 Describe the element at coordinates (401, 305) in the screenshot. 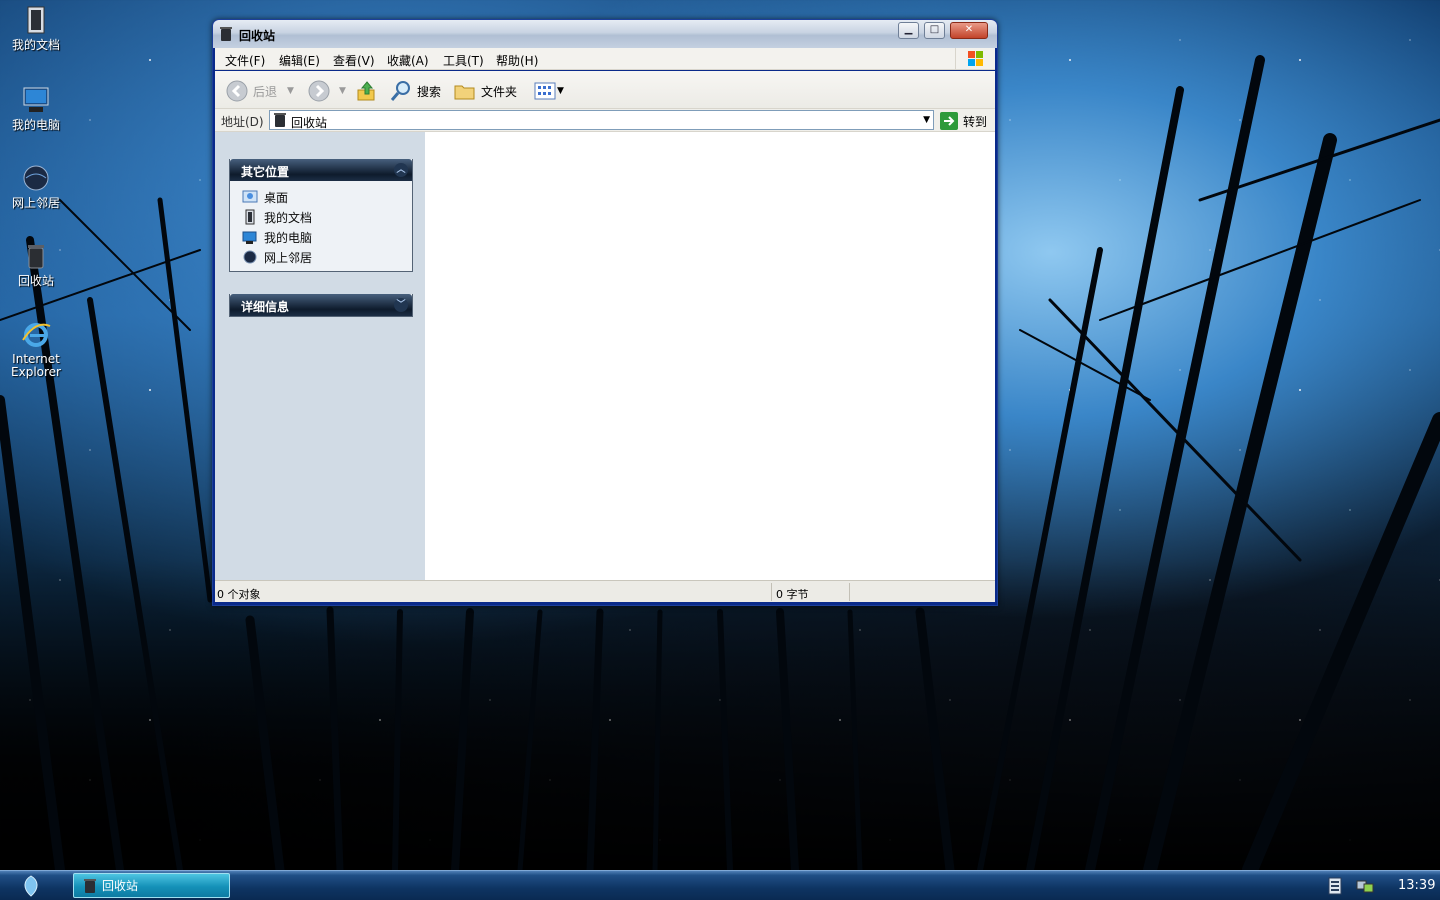

I see `expand-icon: ﹀` at that location.